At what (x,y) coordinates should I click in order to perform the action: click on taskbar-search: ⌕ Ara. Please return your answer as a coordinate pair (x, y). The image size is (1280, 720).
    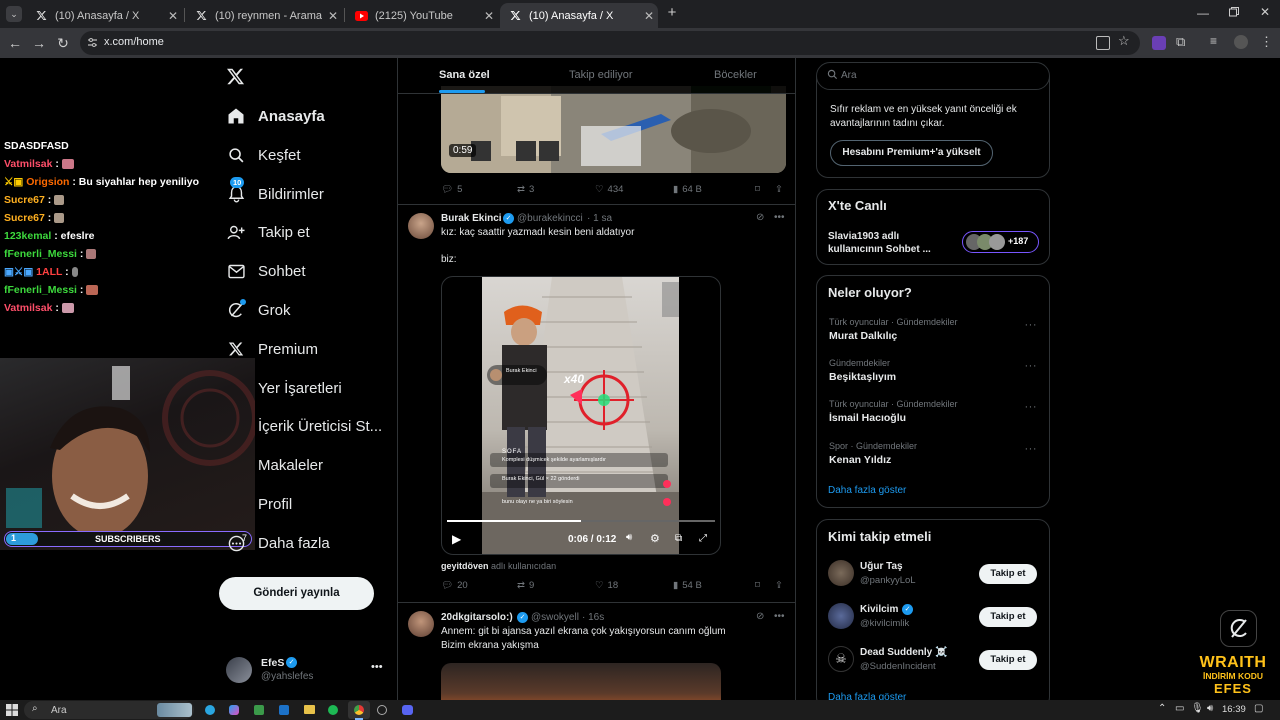
    Looking at the image, I should click on (109, 710).